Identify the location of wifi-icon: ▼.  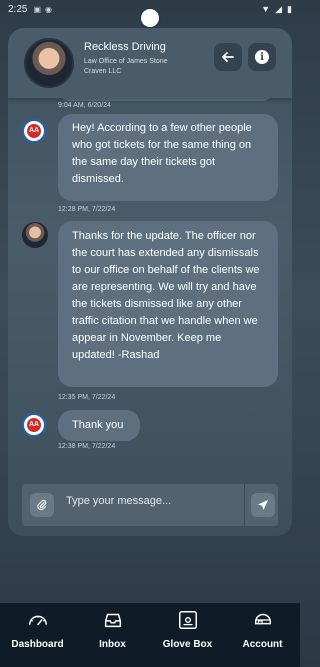
(266, 9).